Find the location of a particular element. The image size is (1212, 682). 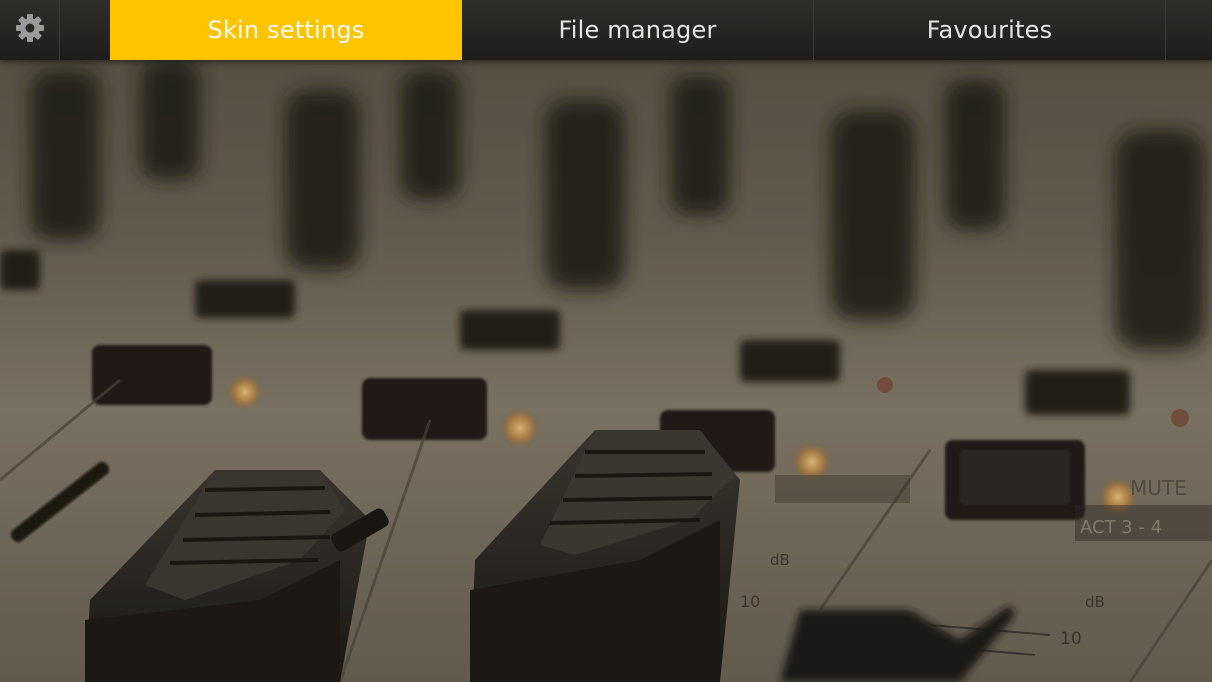

tab-file-manager: File manager is located at coordinates (638, 30).